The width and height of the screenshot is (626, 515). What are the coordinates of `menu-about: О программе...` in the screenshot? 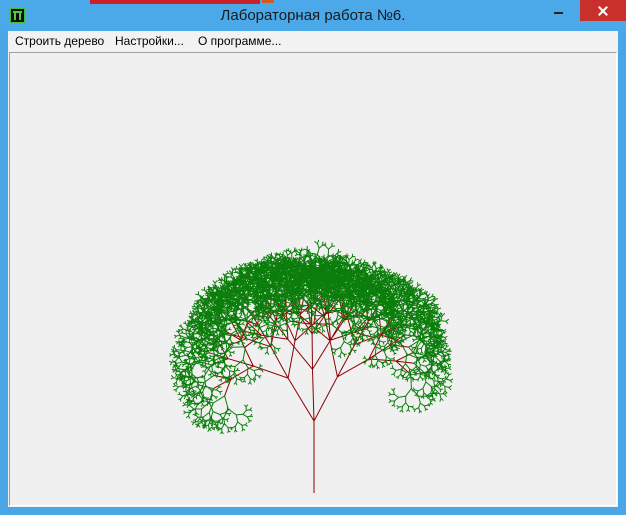 It's located at (239, 41).